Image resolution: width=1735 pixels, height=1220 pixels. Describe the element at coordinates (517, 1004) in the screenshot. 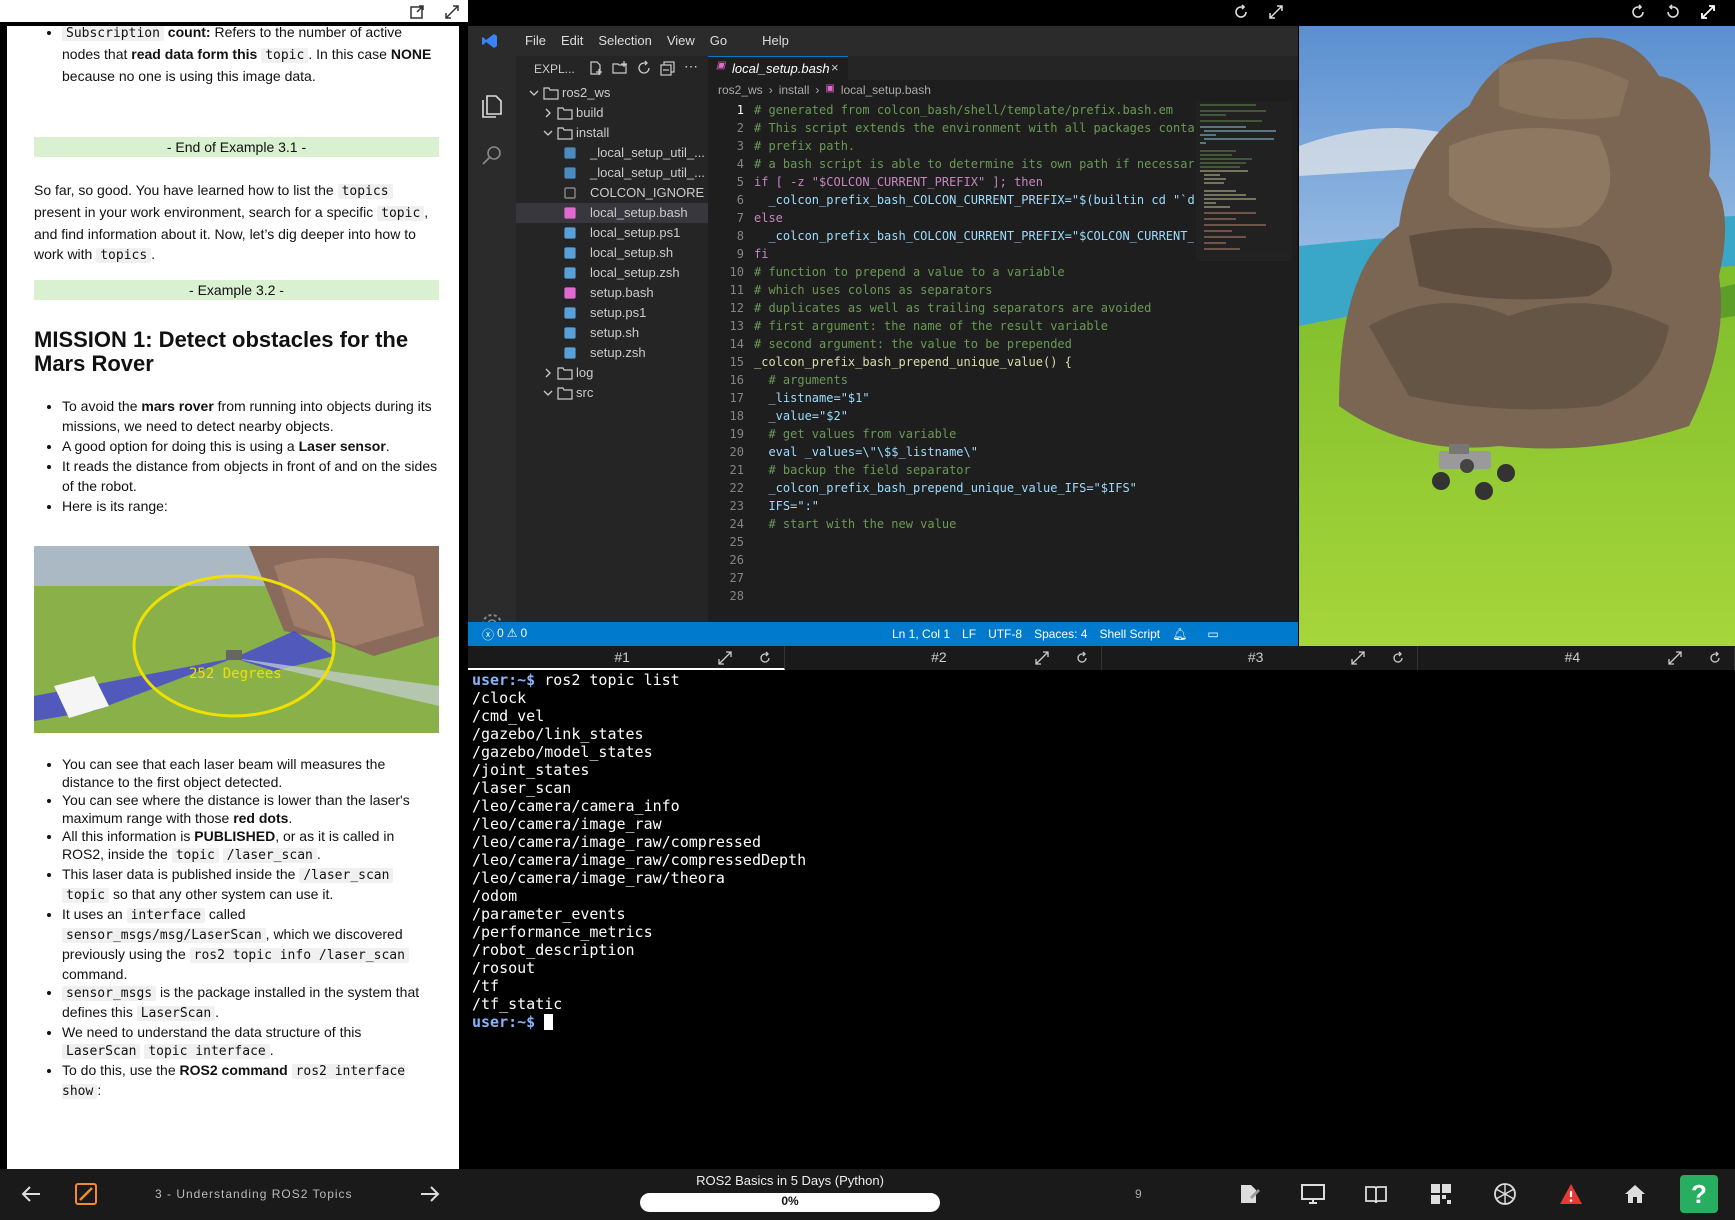

I see `terminal-output-line: /tf_static` at that location.